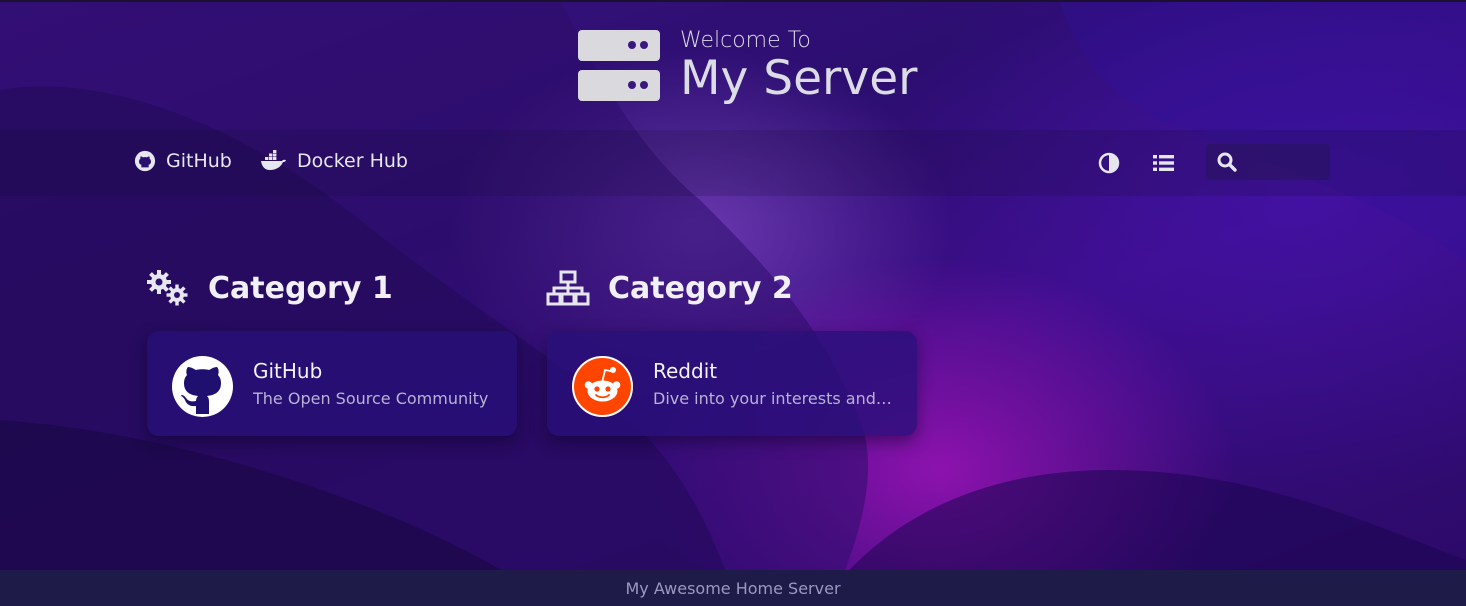  What do you see at coordinates (1227, 162) in the screenshot?
I see `search-icon` at bounding box center [1227, 162].